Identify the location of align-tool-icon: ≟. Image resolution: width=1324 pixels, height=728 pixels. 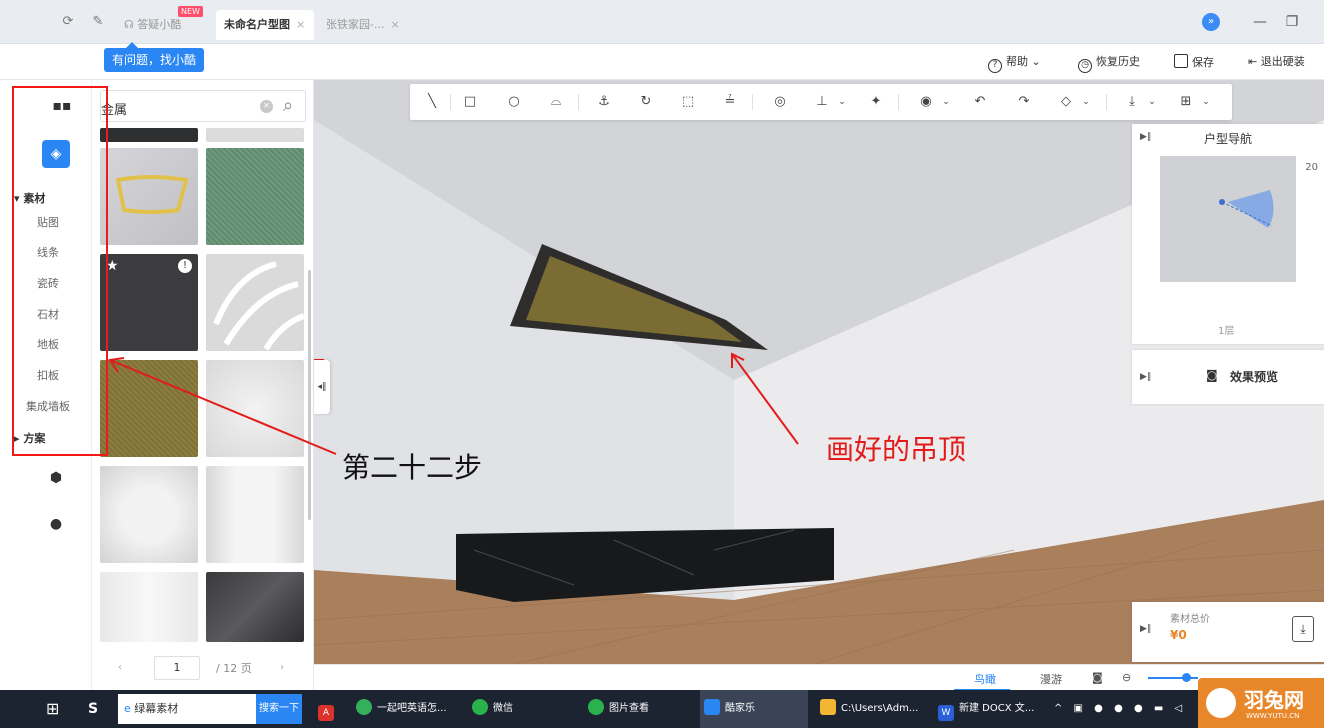
(730, 102).